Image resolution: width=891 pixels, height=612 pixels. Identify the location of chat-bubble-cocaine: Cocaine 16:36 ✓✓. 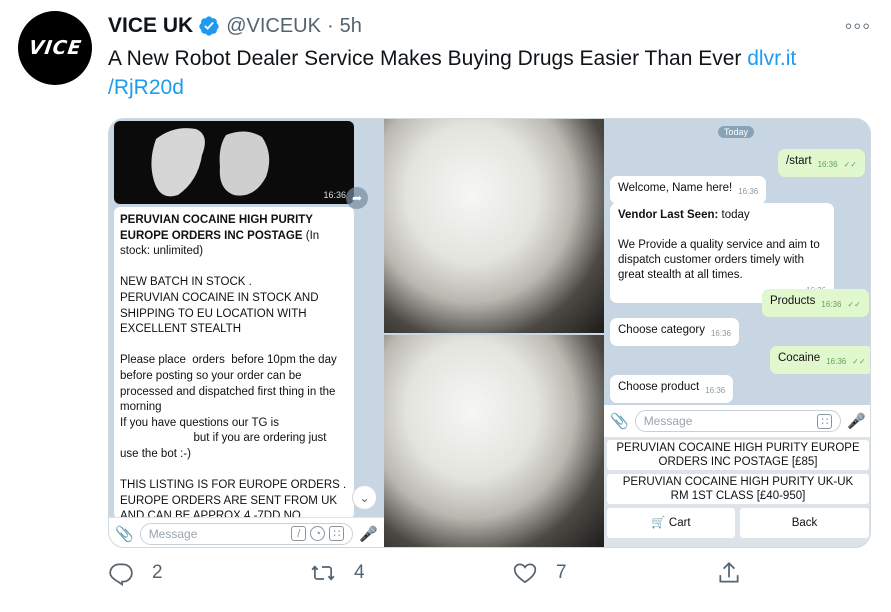
(820, 360).